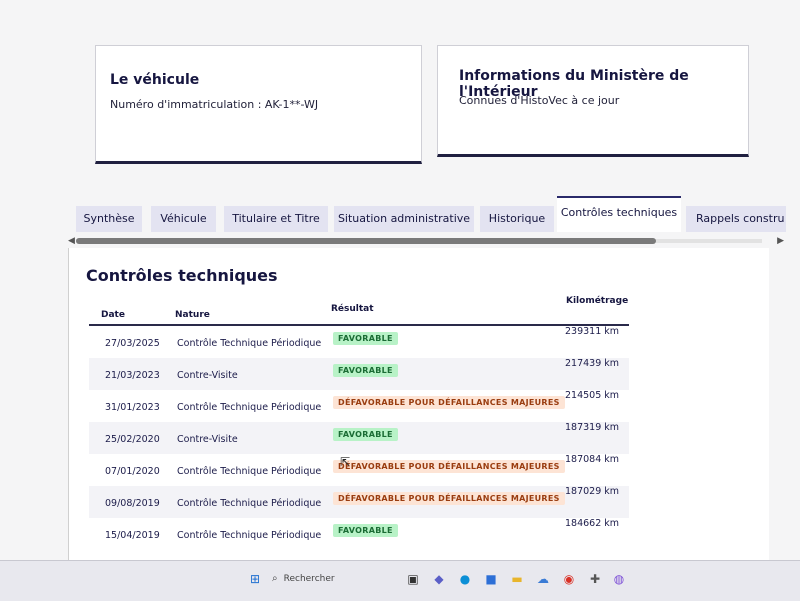  What do you see at coordinates (539, 100) in the screenshot?
I see `ministry-card-subtitle: Connues d'HistoVec à ce jour` at bounding box center [539, 100].